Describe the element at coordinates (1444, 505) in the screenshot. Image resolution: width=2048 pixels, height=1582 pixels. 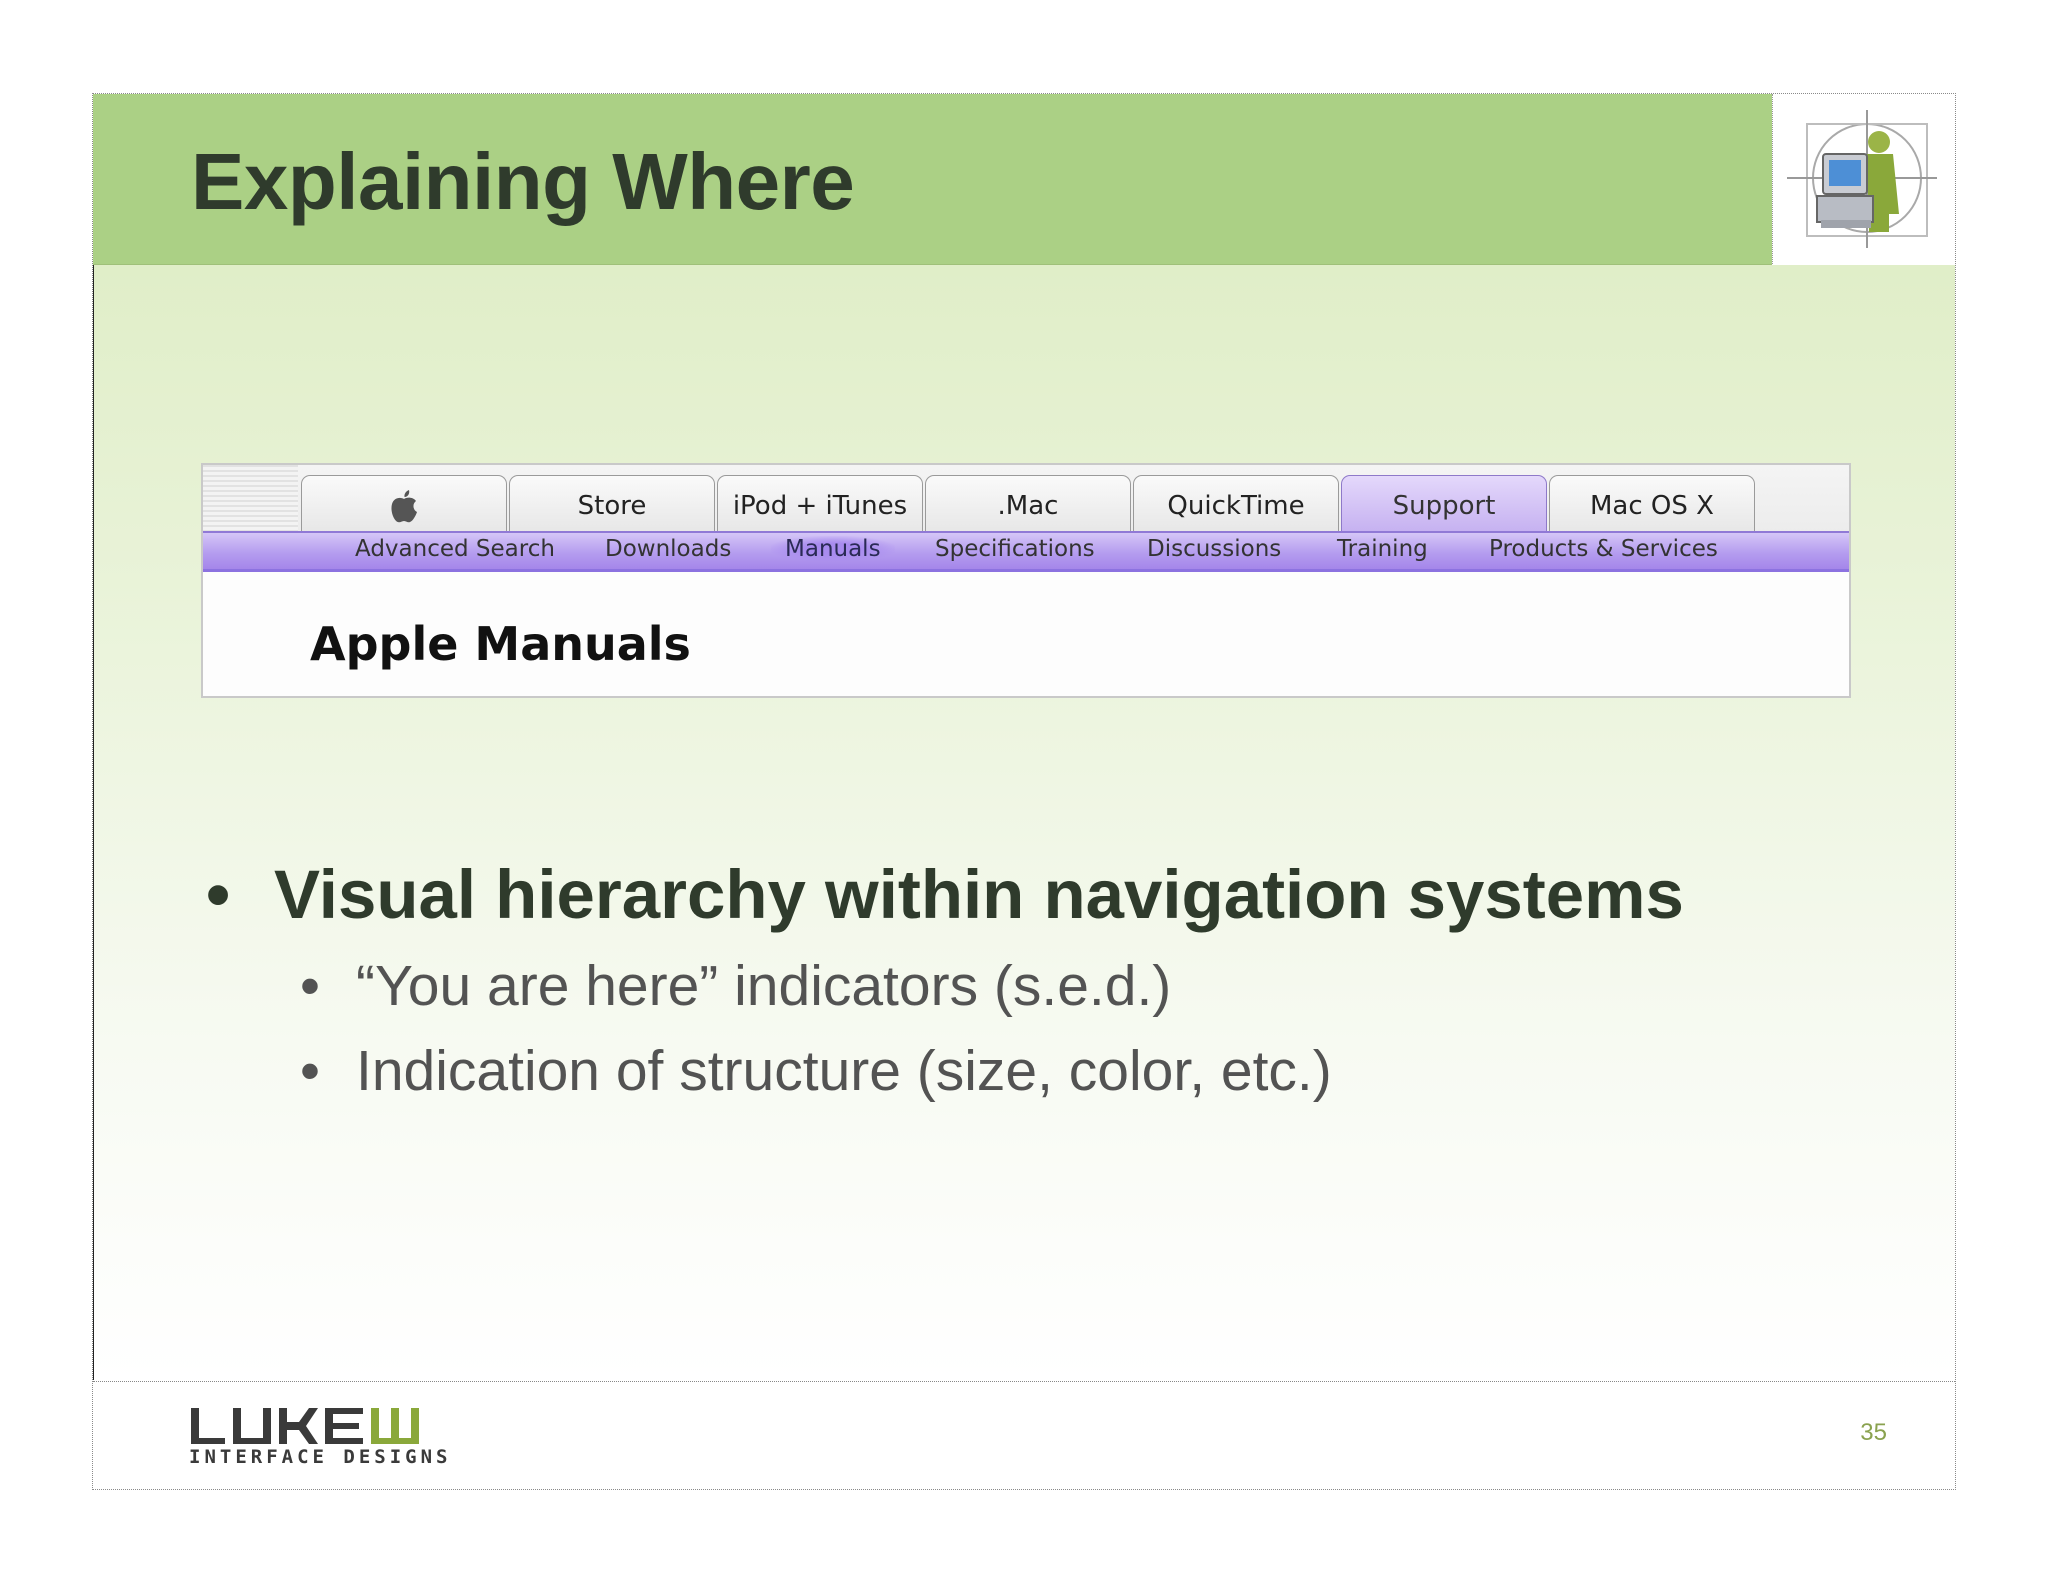
I see `tab-support: Support` at that location.